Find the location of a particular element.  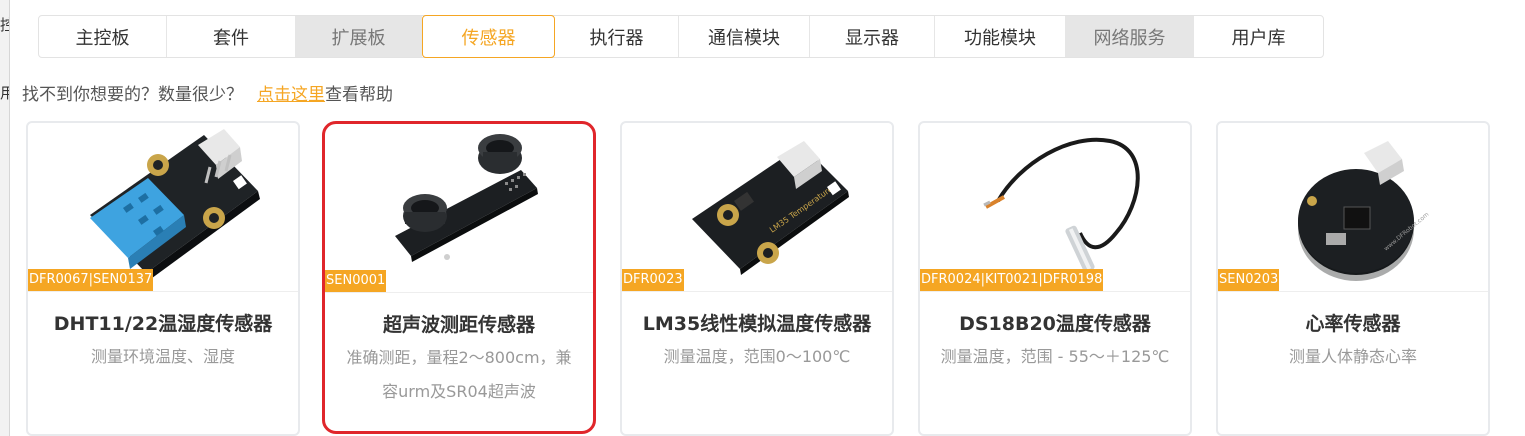

product-card-heart-rate: www.DFRobot.com SEN0203 心率传感器 测量人体静态心率 is located at coordinates (1353, 278).